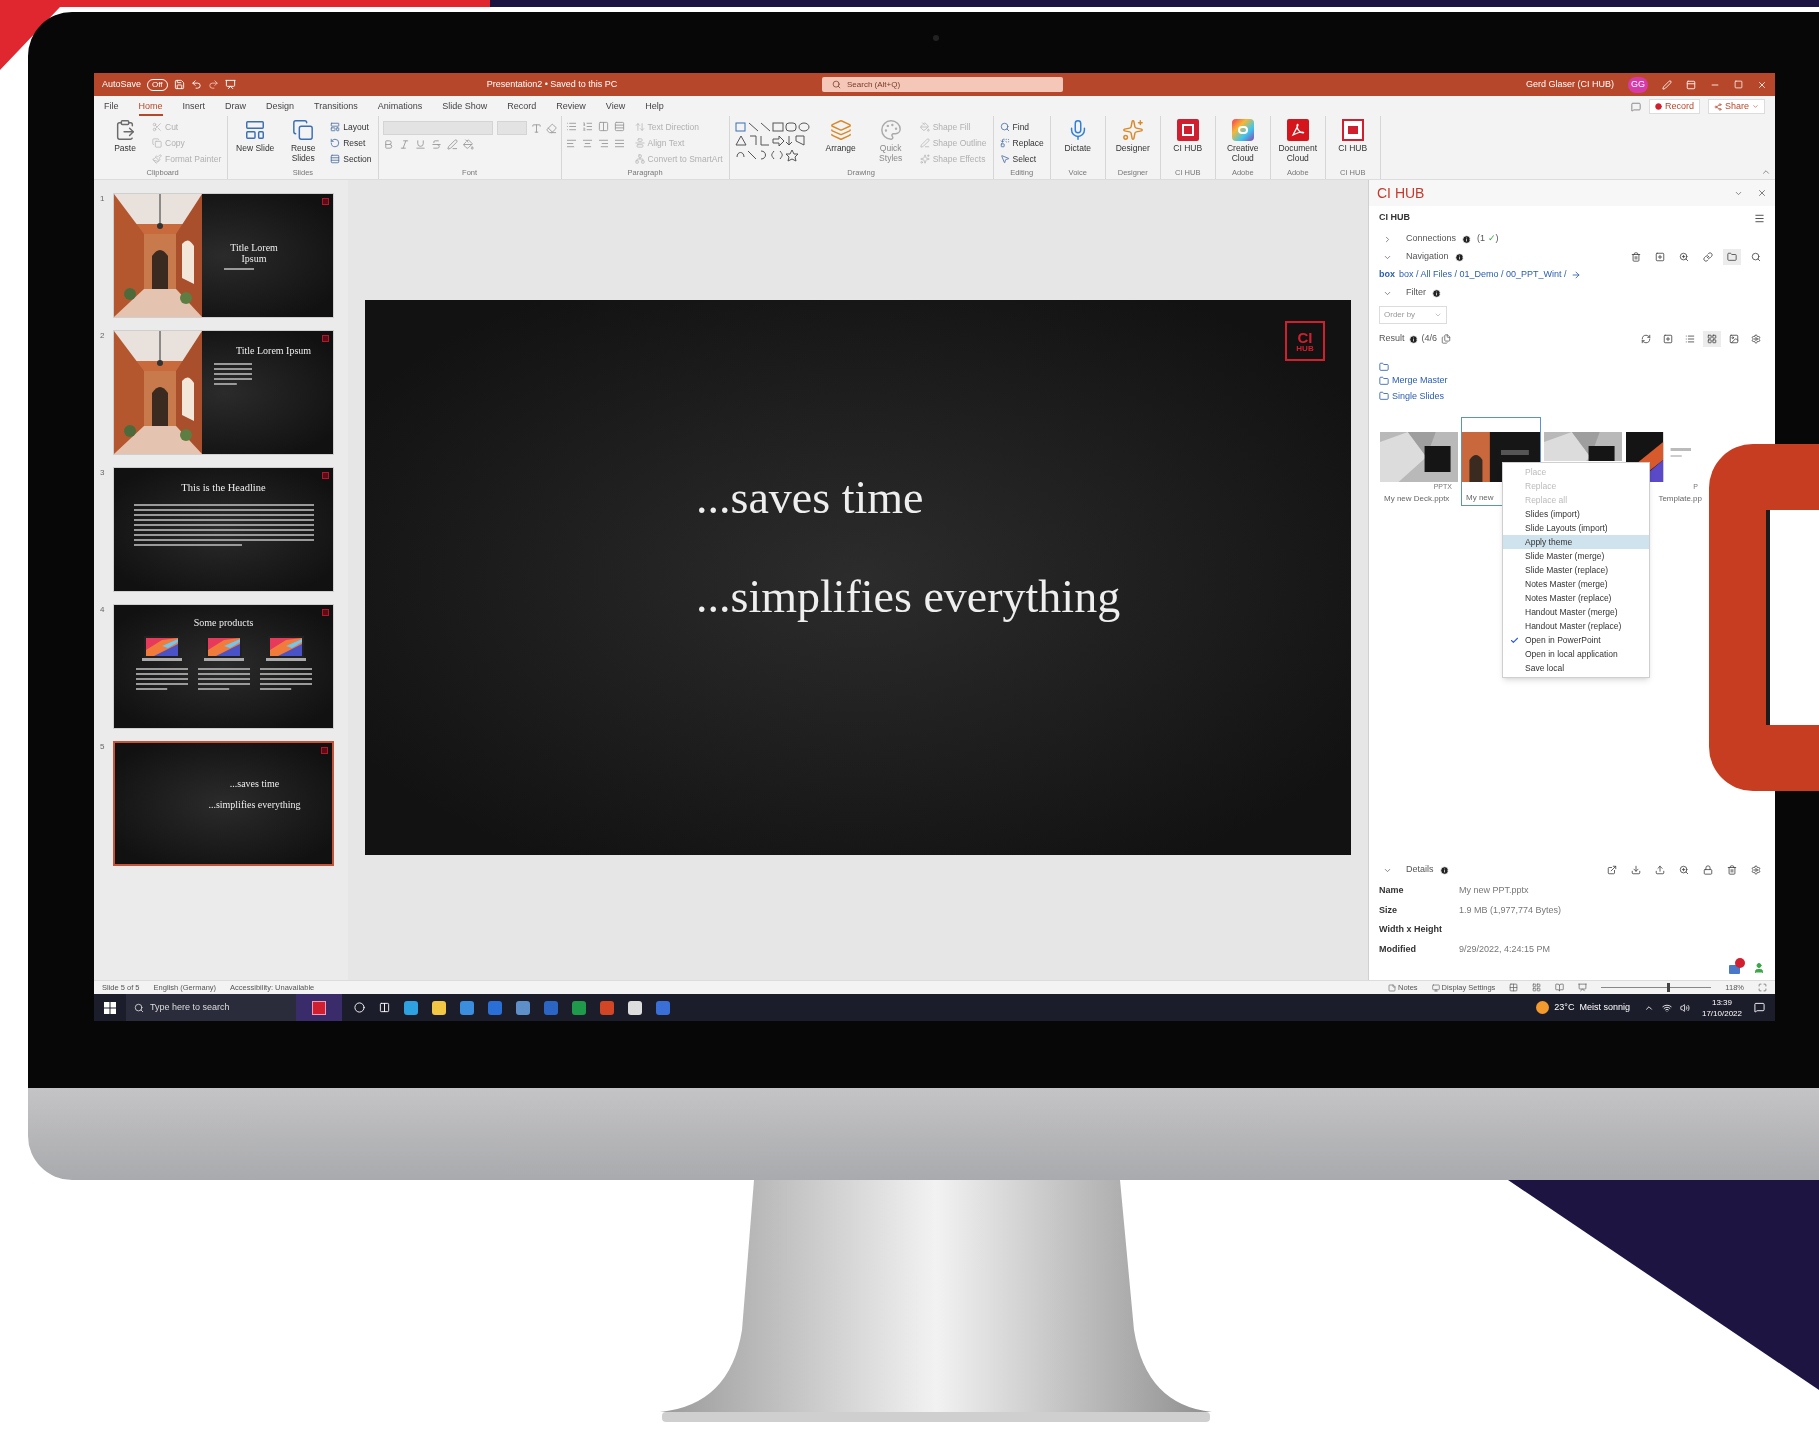 This screenshot has width=1819, height=1435. I want to click on record-button: Record, so click(1674, 106).